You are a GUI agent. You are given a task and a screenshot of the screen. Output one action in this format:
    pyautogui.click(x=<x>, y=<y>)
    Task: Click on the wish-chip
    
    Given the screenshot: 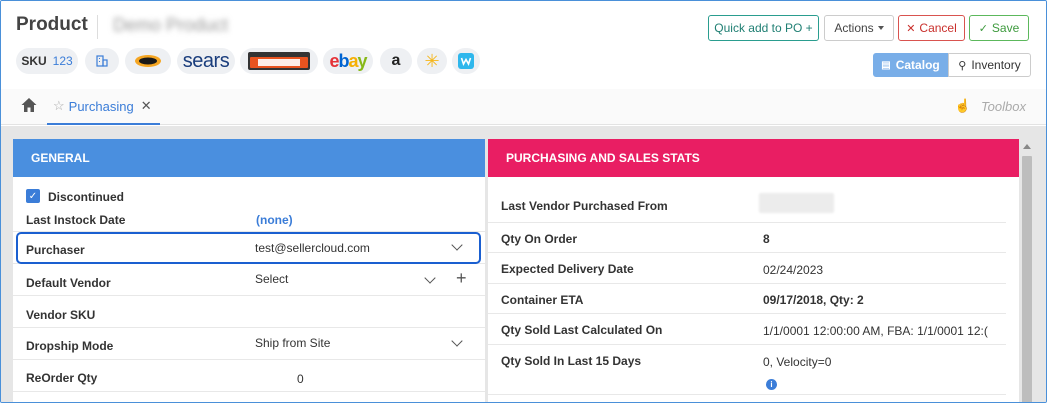 What is the action you would take?
    pyautogui.click(x=466, y=61)
    